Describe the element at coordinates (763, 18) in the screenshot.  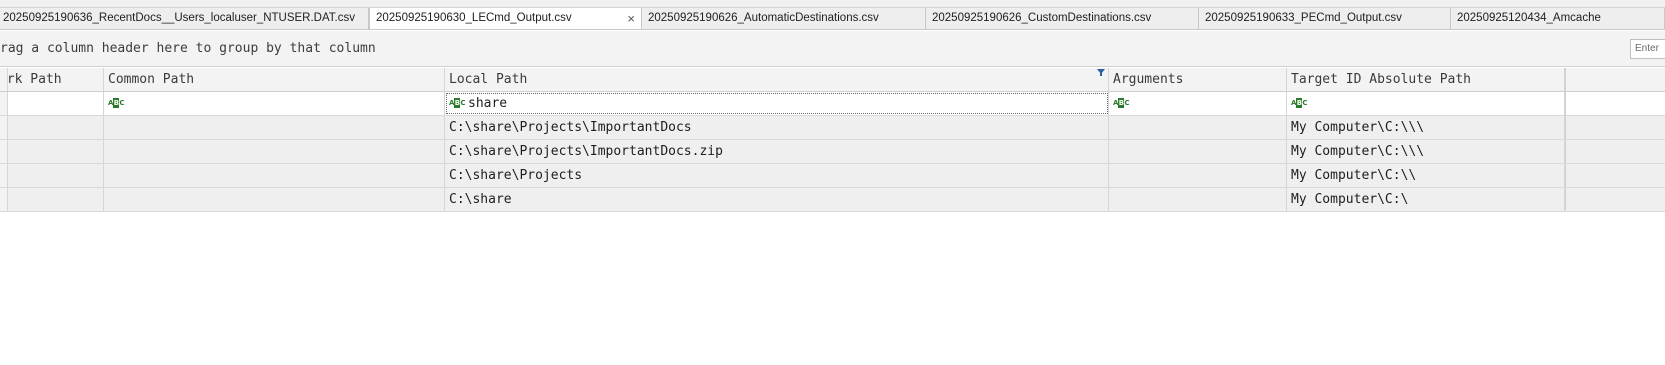
I see `tab-label: 20250925190626_AutomaticDestinations.csv` at that location.